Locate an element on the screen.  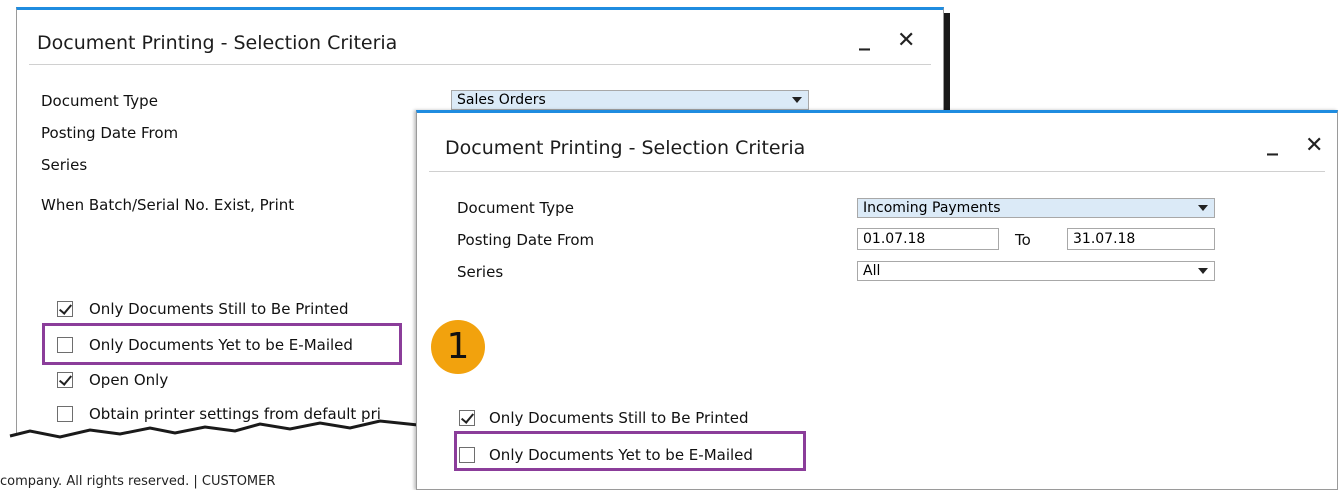
date-to-input: 31.07.18 is located at coordinates (1141, 239).